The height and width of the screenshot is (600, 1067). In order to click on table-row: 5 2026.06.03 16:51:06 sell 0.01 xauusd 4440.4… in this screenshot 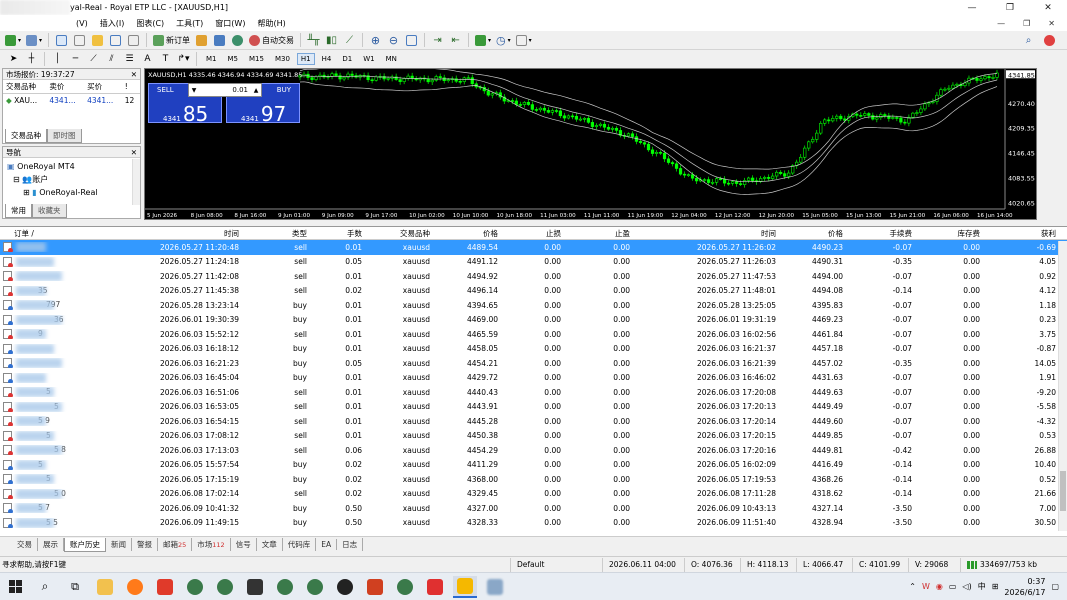, I will do `click(533, 392)`.